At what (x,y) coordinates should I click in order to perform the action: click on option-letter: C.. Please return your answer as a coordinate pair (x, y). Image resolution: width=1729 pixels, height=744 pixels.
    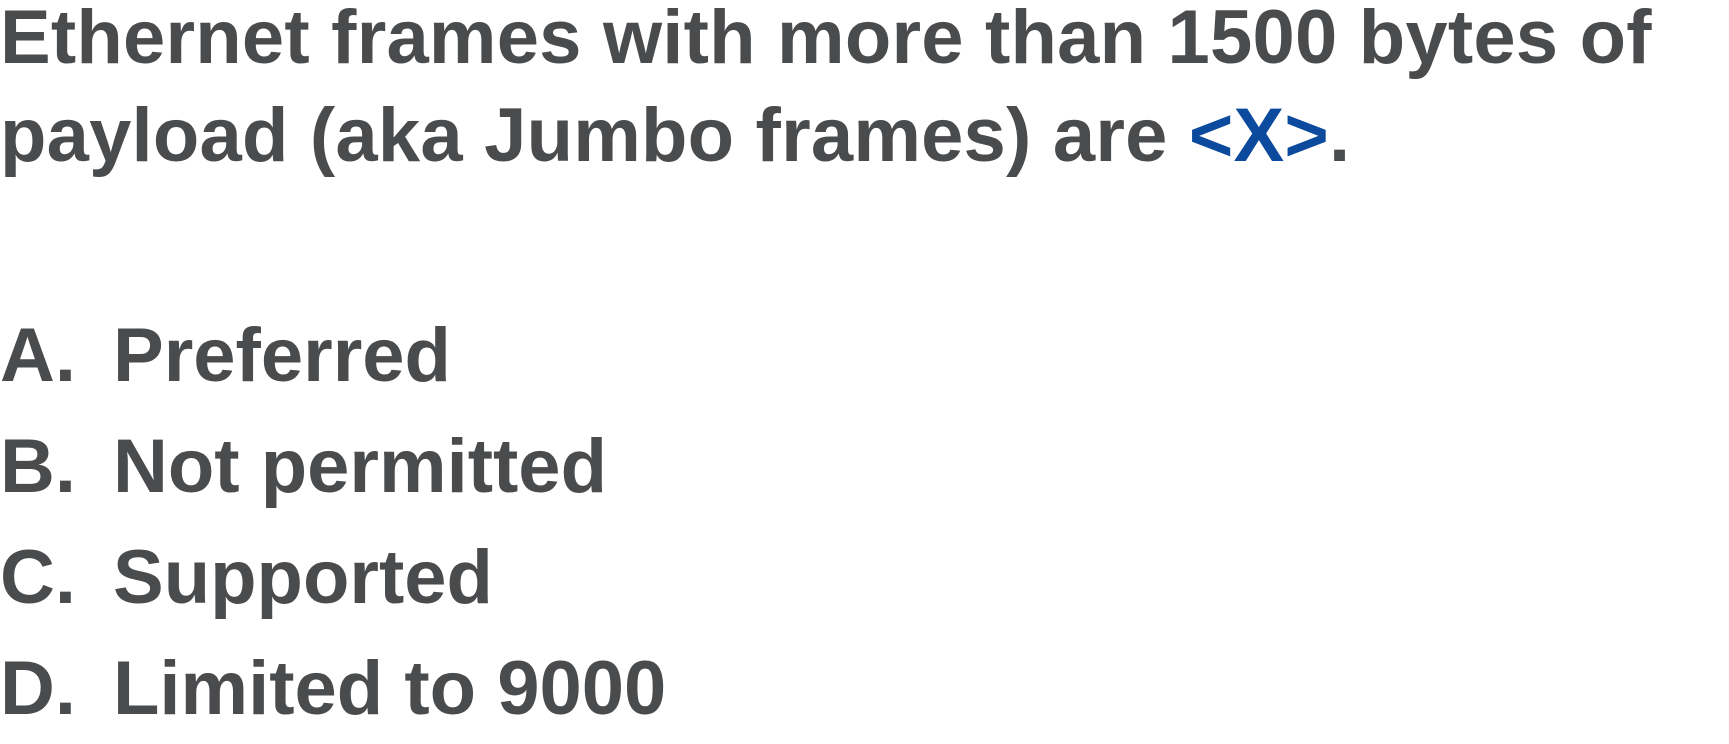
    Looking at the image, I should click on (38, 577).